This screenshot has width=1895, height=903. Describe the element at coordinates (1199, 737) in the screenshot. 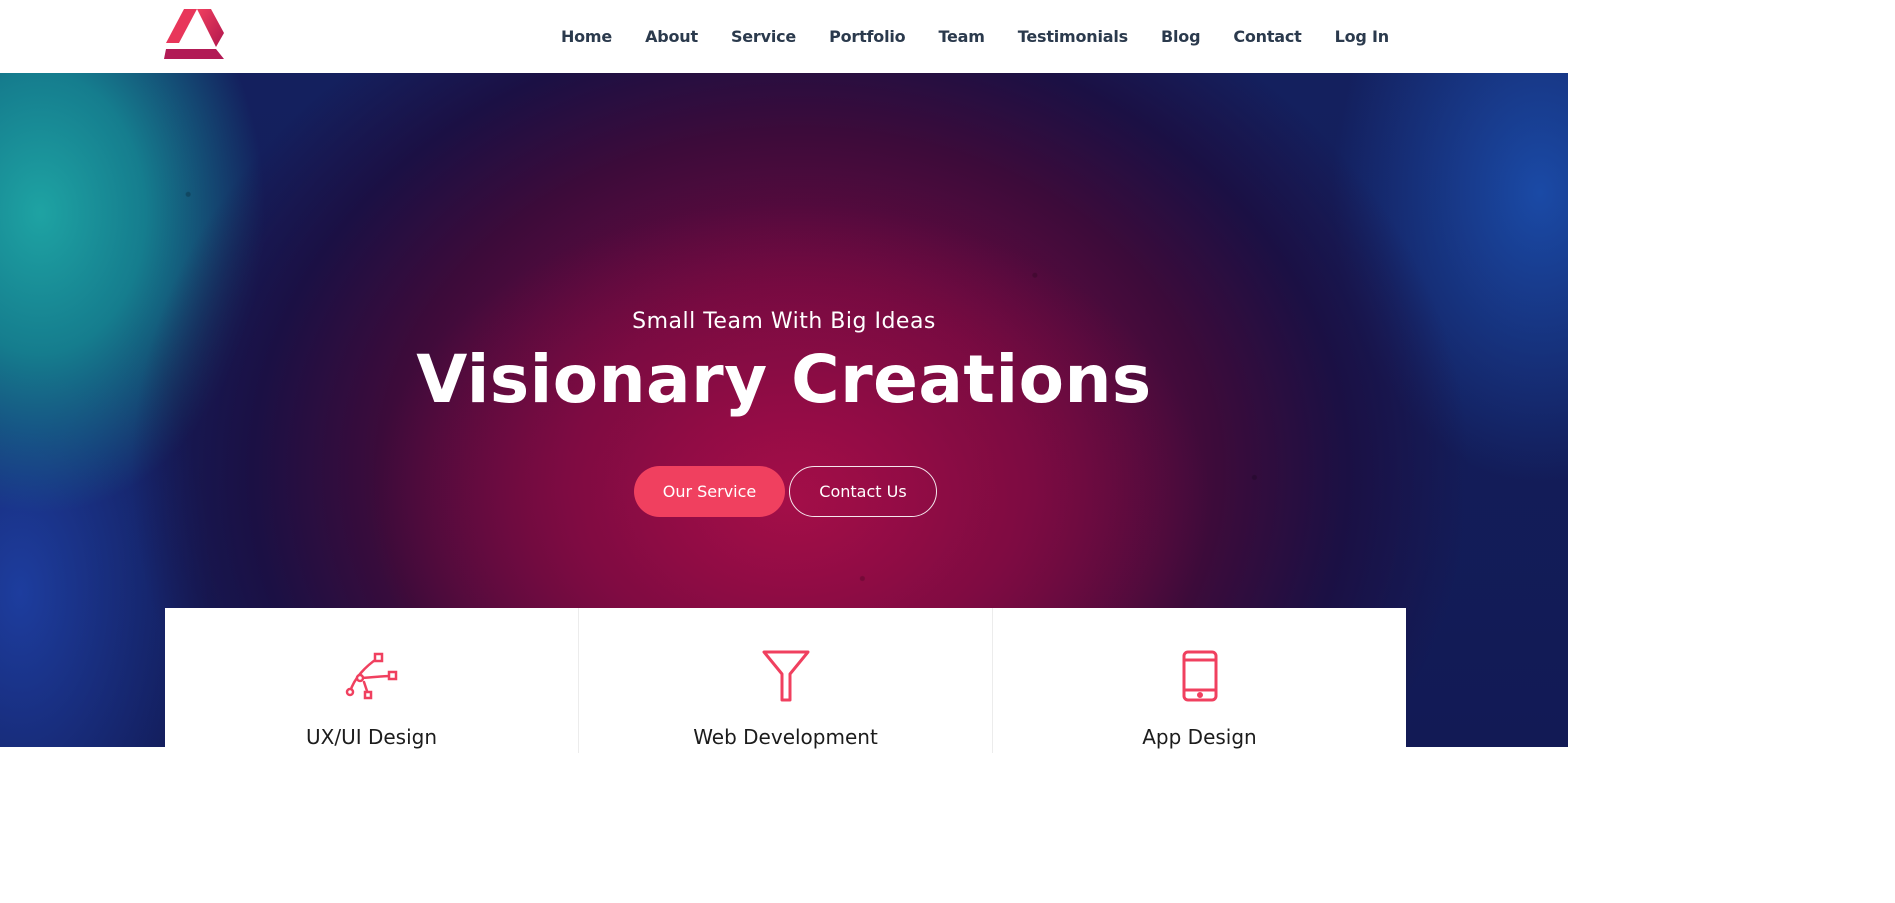

I see `service-title-app-design: App Design` at that location.